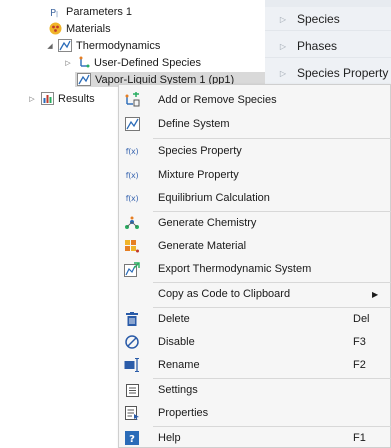 The image size is (391, 448). Describe the element at coordinates (132, 390) in the screenshot. I see `settings-icon` at that location.